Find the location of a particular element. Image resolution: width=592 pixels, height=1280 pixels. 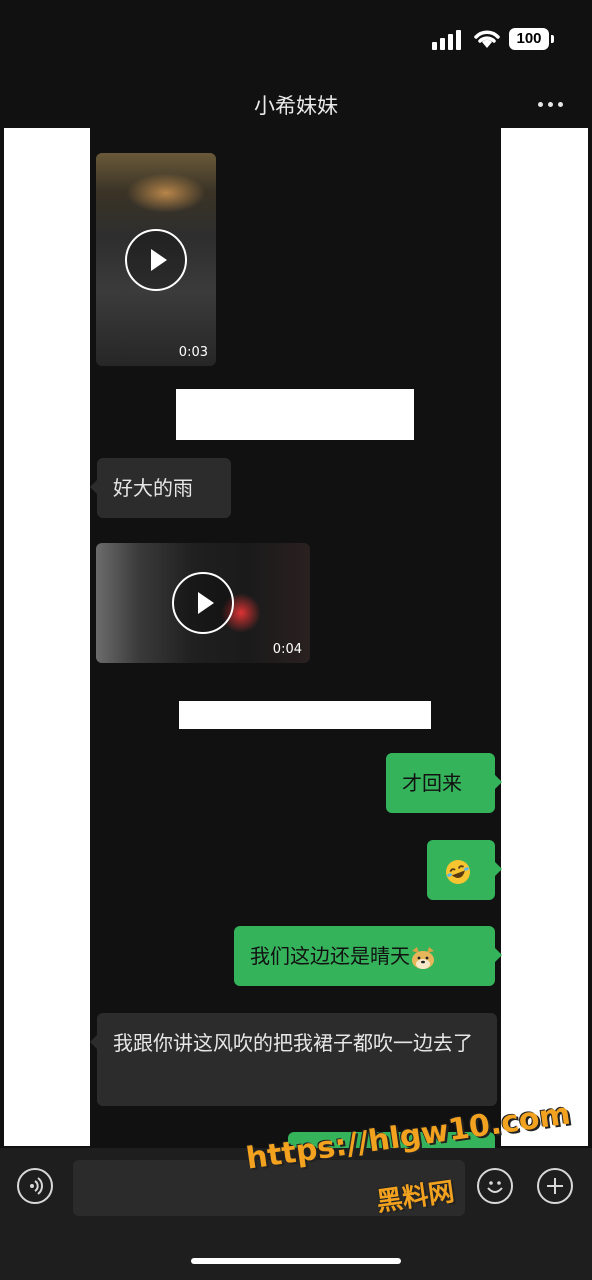

video-message: 0:03 is located at coordinates (156, 259).